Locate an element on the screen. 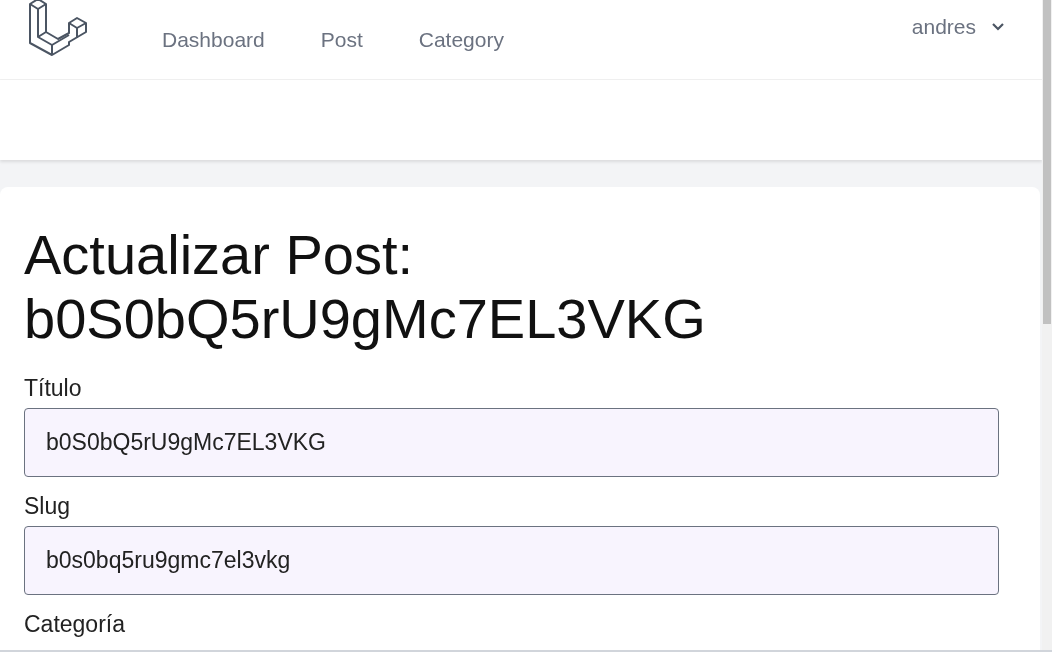 The height and width of the screenshot is (652, 1052). chevron-down-icon is located at coordinates (998, 26).